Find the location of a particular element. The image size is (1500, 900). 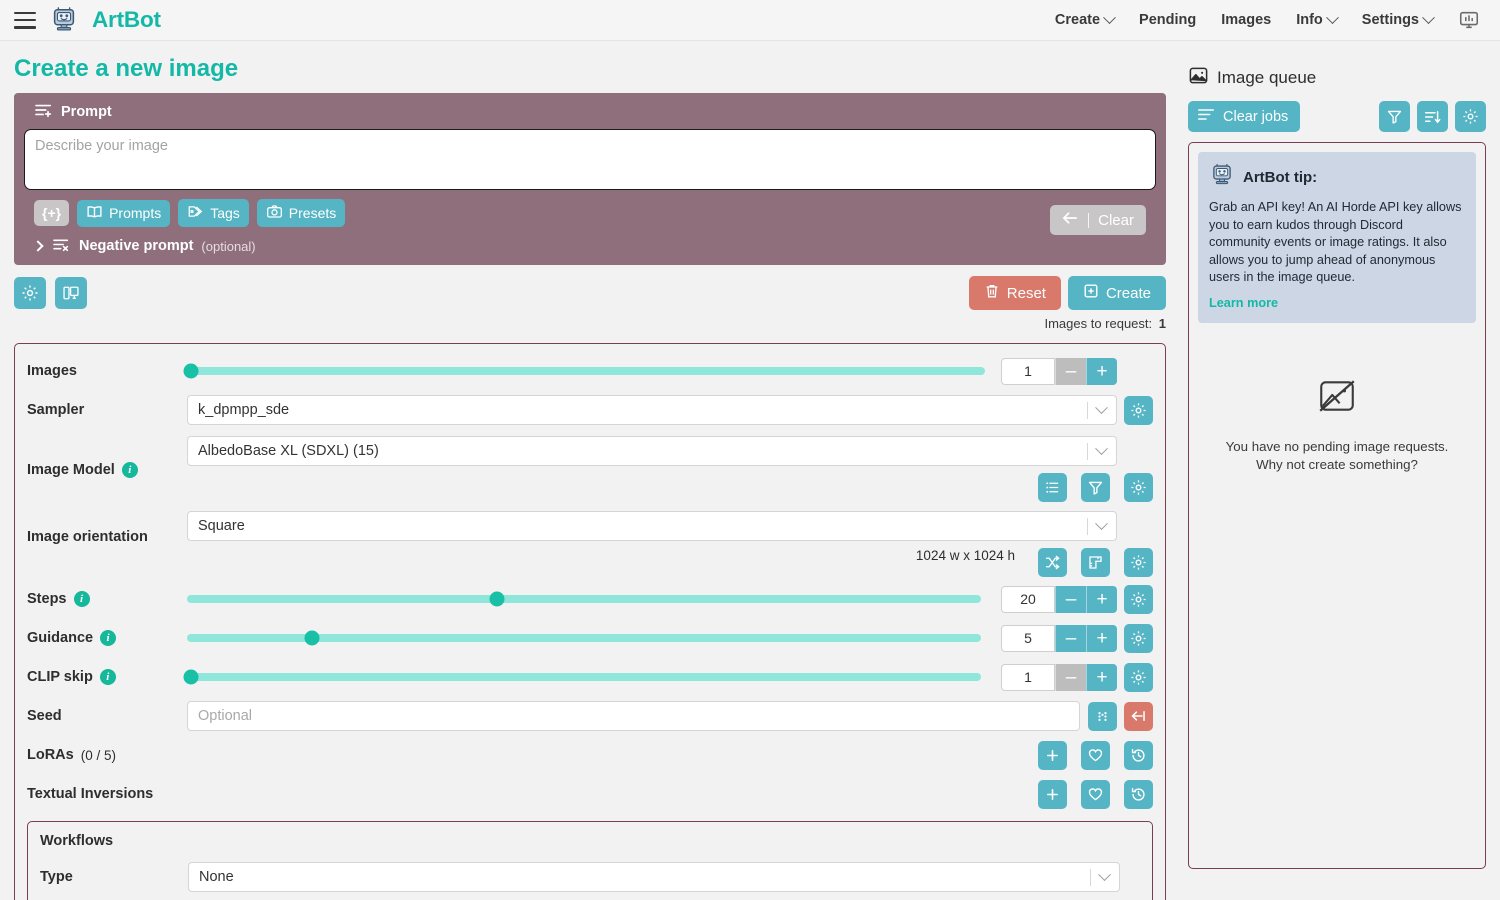

book-icon is located at coordinates (94, 213).